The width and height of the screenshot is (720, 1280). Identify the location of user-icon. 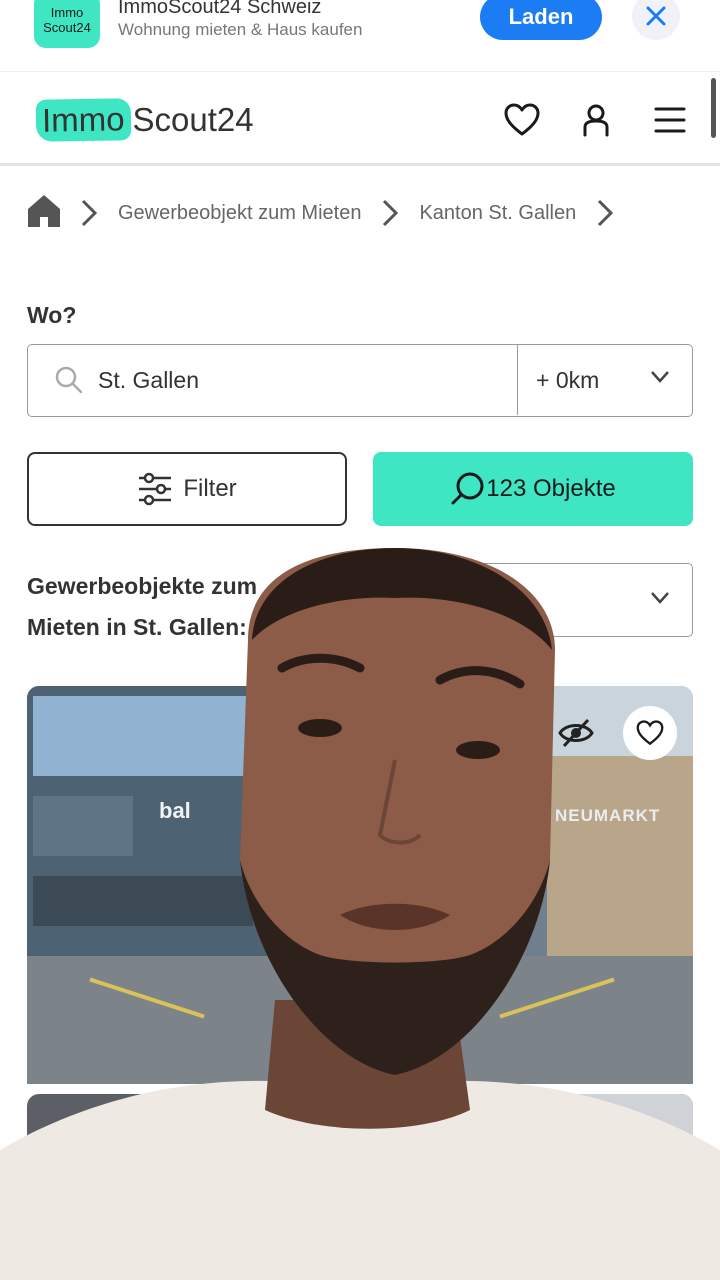
(596, 120).